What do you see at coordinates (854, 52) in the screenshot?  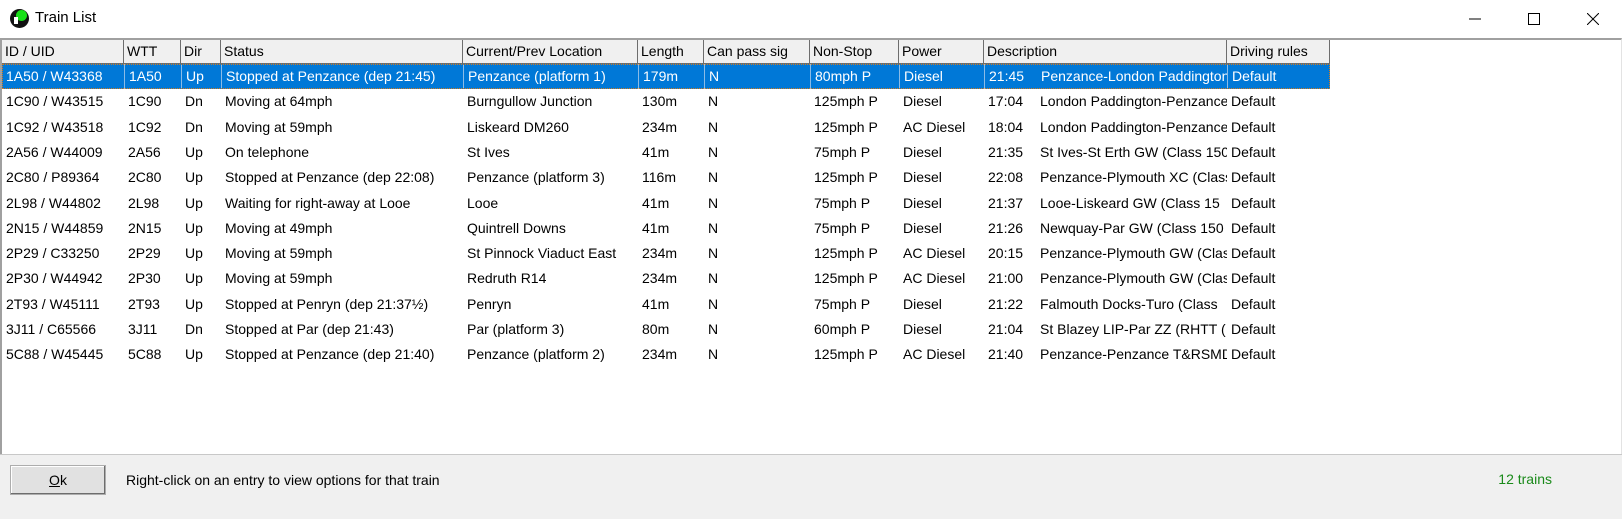 I see `column-header-non-stop: Non-Stop` at bounding box center [854, 52].